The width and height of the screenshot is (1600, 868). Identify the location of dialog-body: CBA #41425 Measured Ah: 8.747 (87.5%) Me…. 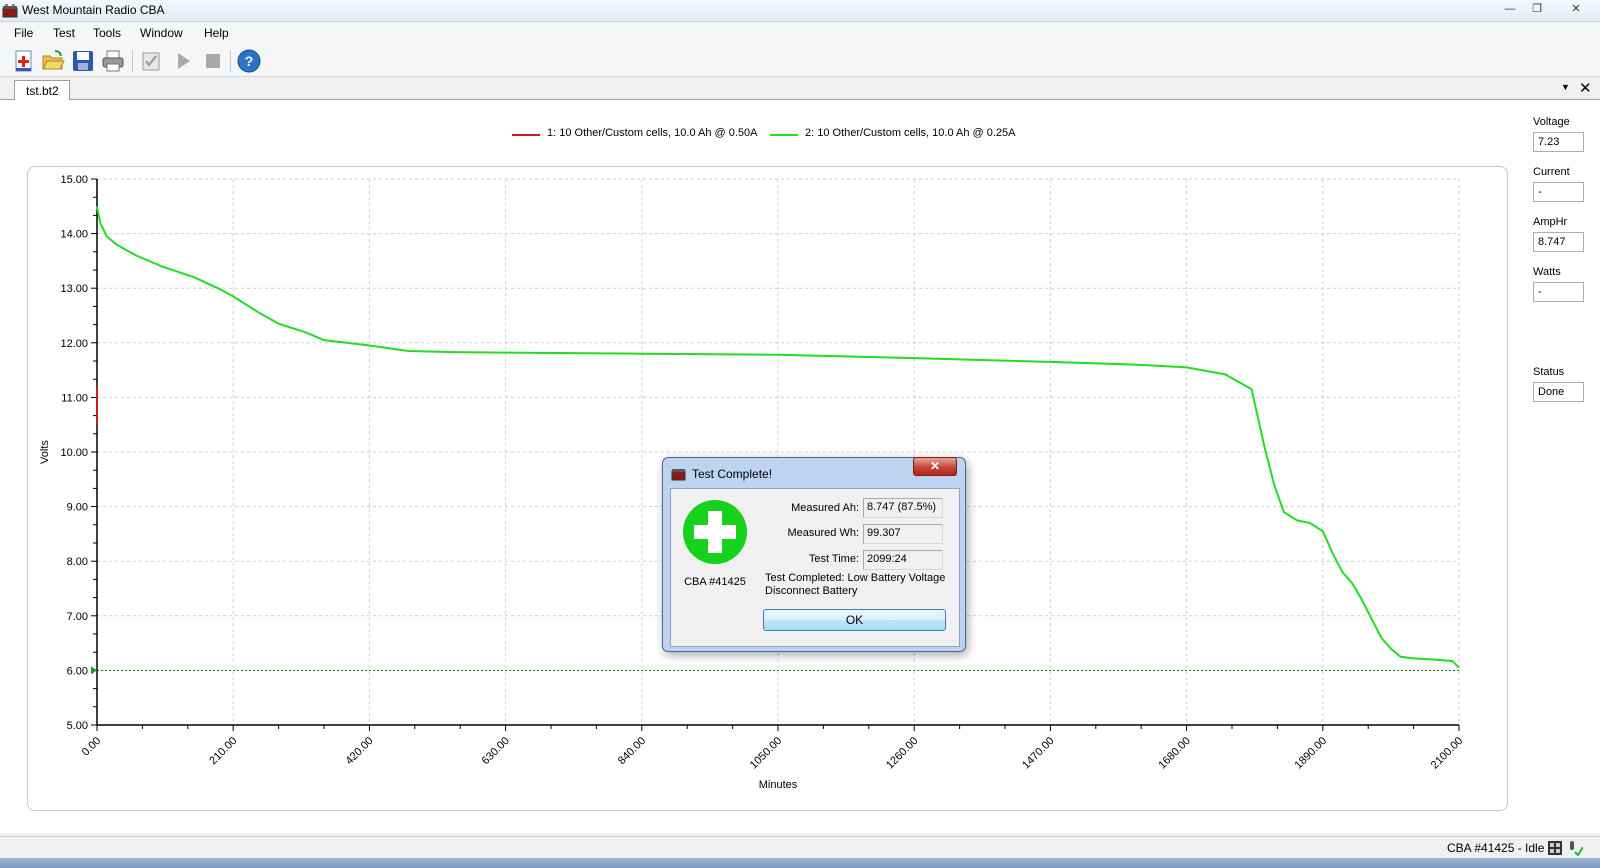
(815, 567).